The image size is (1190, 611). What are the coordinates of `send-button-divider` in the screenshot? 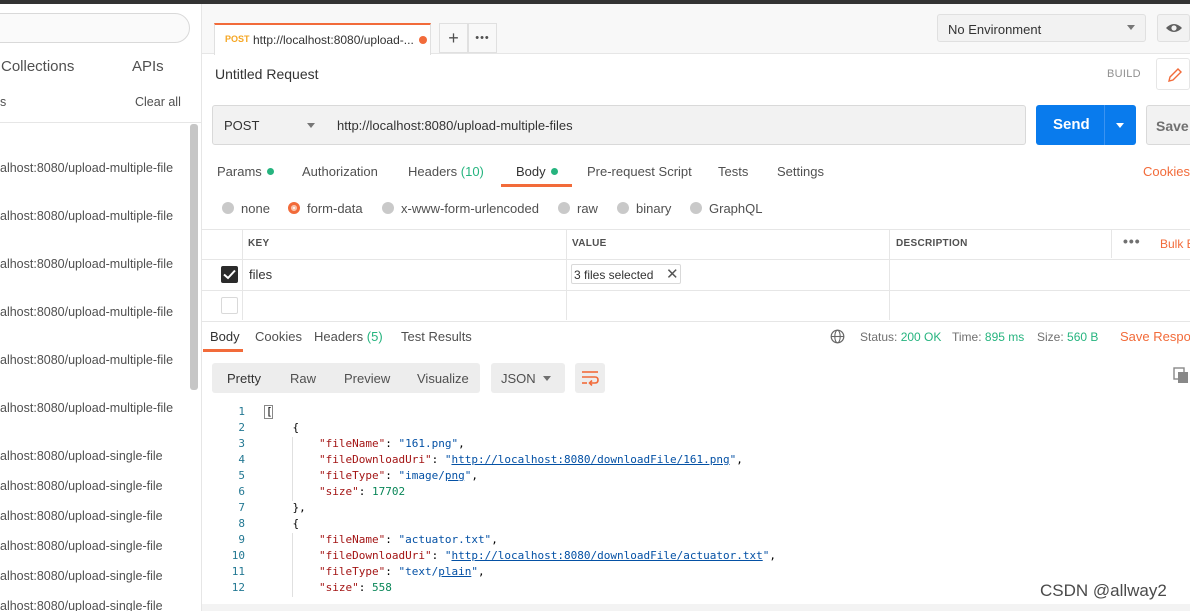 It's located at (1104, 125).